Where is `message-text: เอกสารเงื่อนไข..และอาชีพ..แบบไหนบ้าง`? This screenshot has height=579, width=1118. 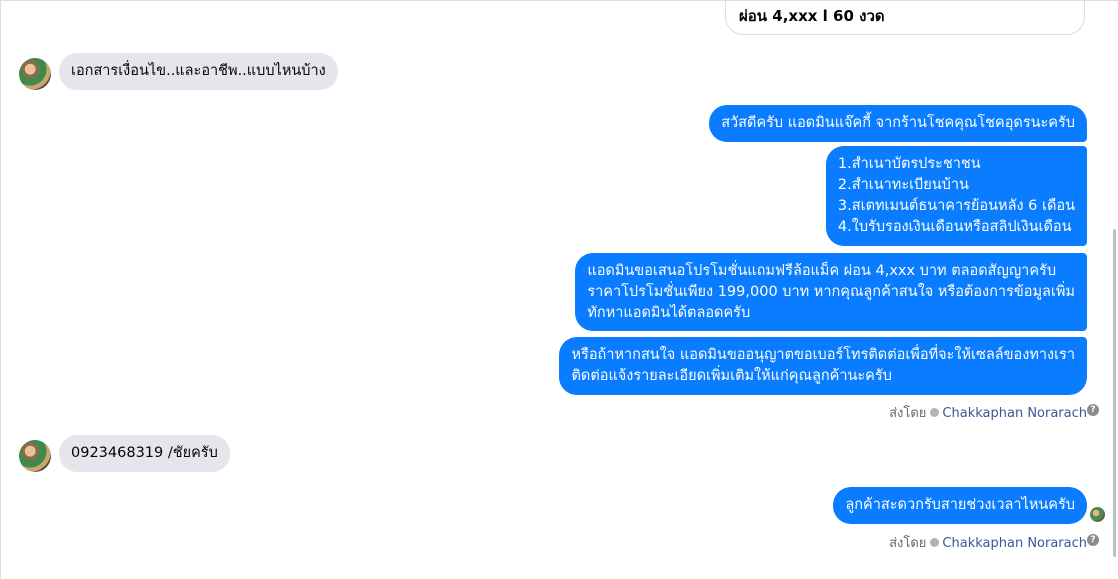 message-text: เอกสารเงื่อนไข..และอาชีพ..แบบไหนบ้าง is located at coordinates (198, 71).